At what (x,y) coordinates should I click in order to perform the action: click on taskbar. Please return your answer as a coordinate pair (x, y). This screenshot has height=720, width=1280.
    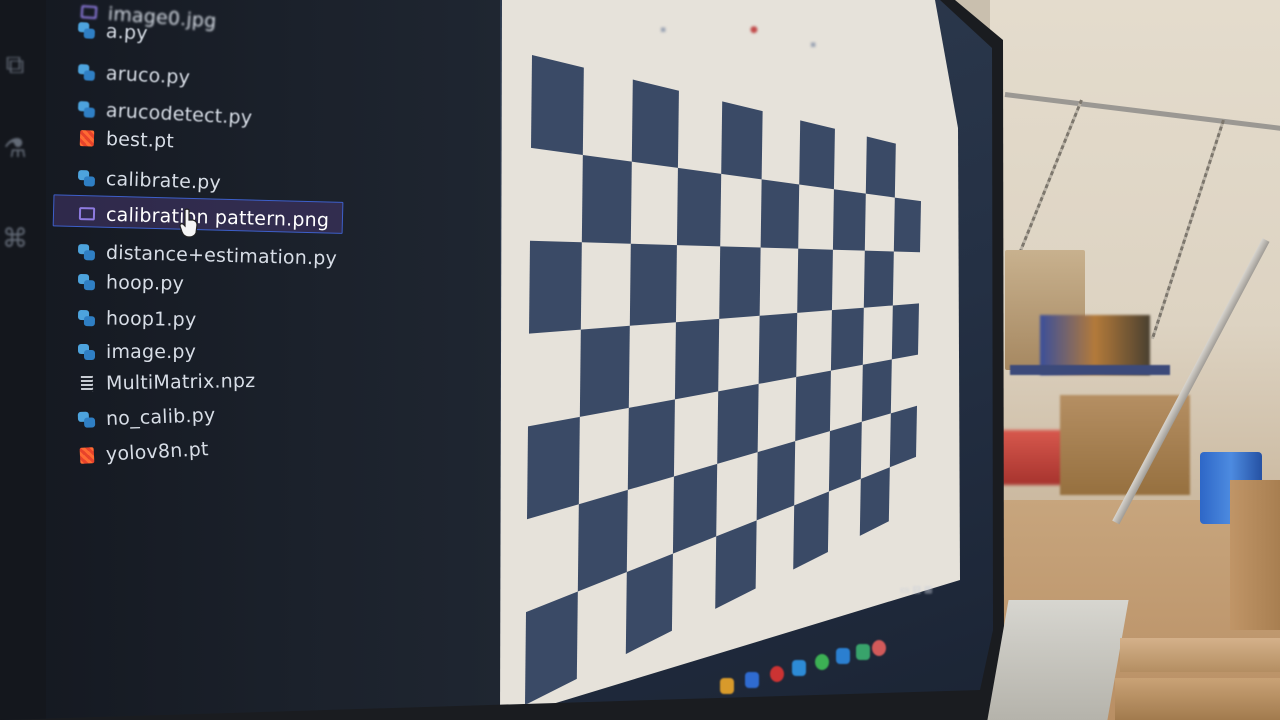
    Looking at the image, I should click on (830, 672).